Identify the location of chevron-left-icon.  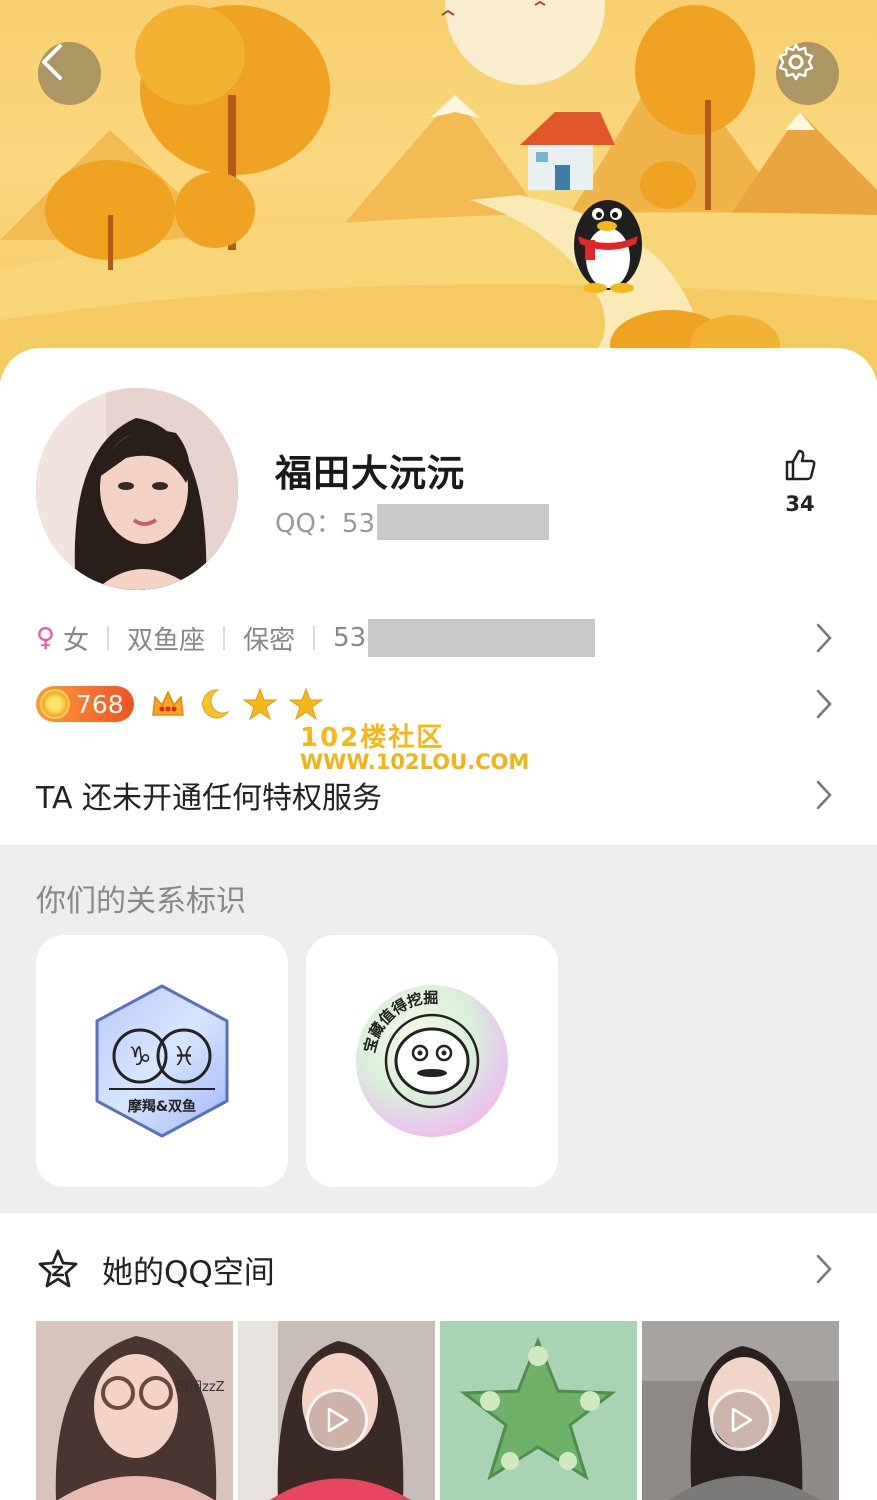
(52, 62).